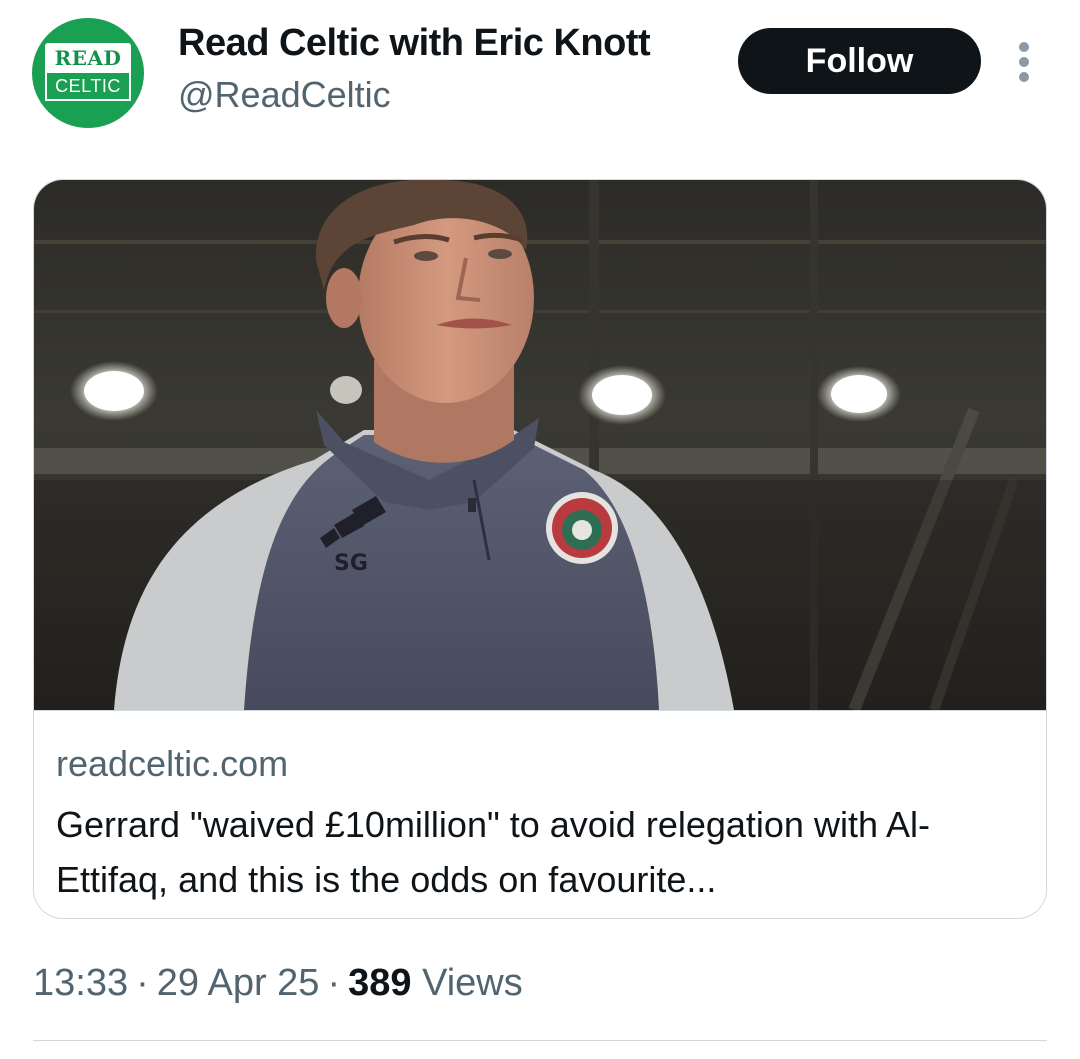 Image resolution: width=1080 pixels, height=1059 pixels. What do you see at coordinates (284, 95) in the screenshot?
I see `account-handle: @ReadCeltic` at bounding box center [284, 95].